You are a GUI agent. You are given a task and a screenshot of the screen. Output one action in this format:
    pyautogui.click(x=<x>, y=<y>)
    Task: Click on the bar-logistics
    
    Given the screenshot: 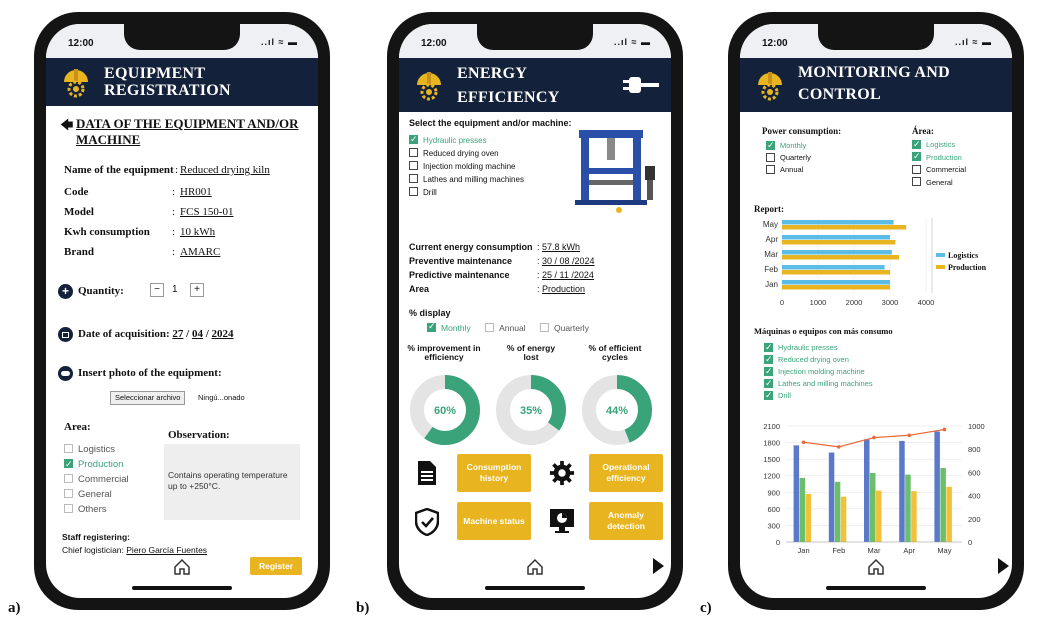 What is the action you would take?
    pyautogui.click(x=838, y=222)
    